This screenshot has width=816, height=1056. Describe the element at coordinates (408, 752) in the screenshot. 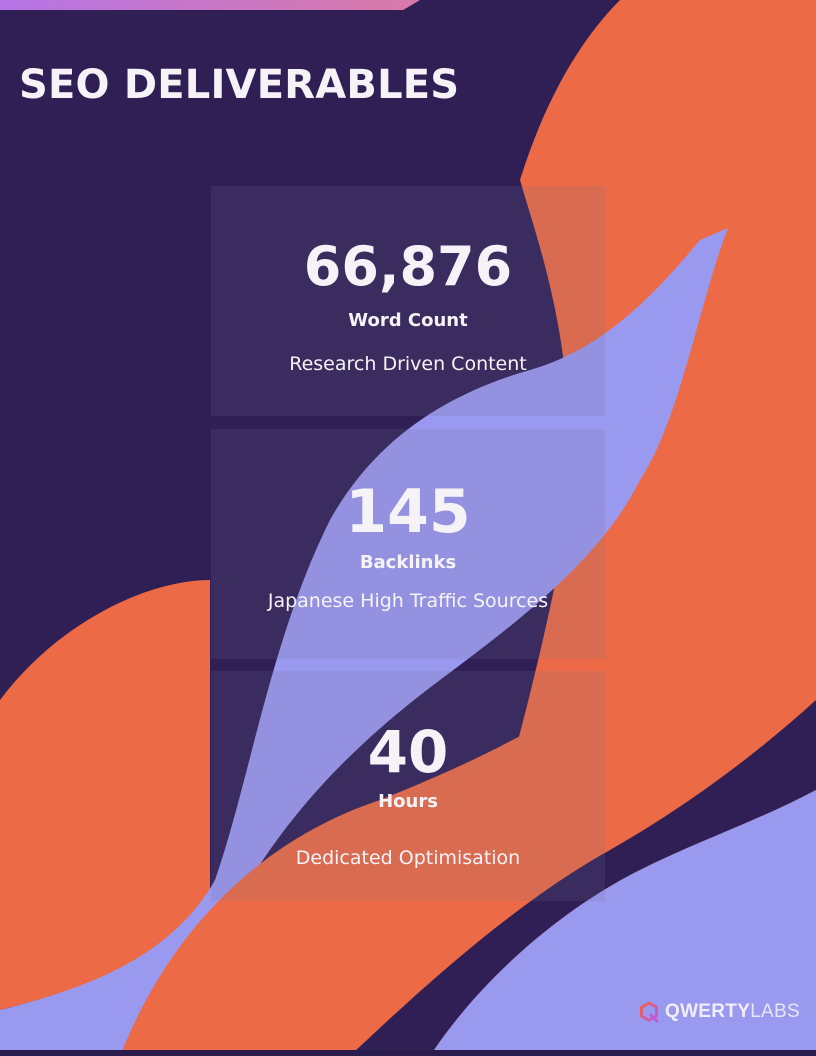

I see `stat-value: 40` at that location.